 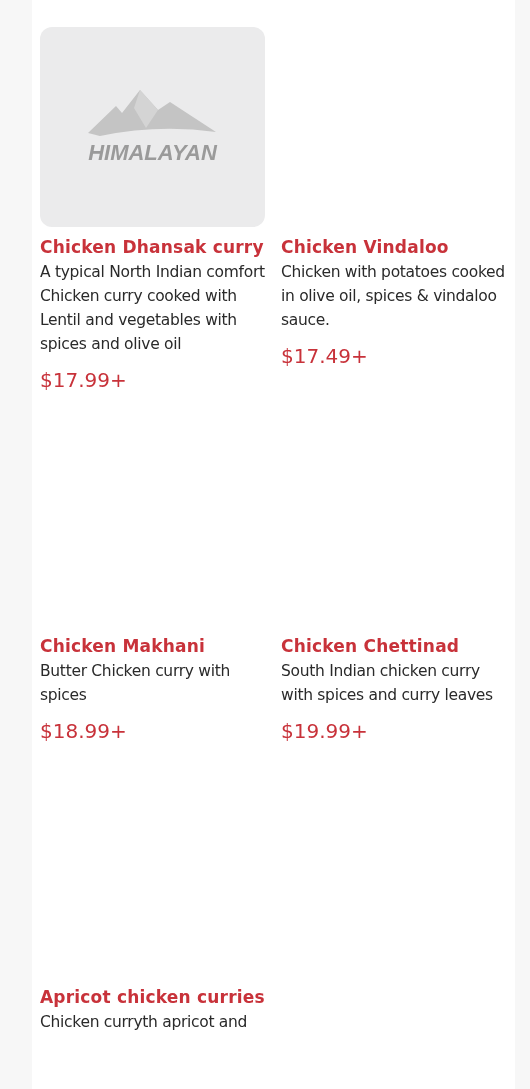 I want to click on item-description: Chicken curryth apricot and, so click(x=144, y=1022).